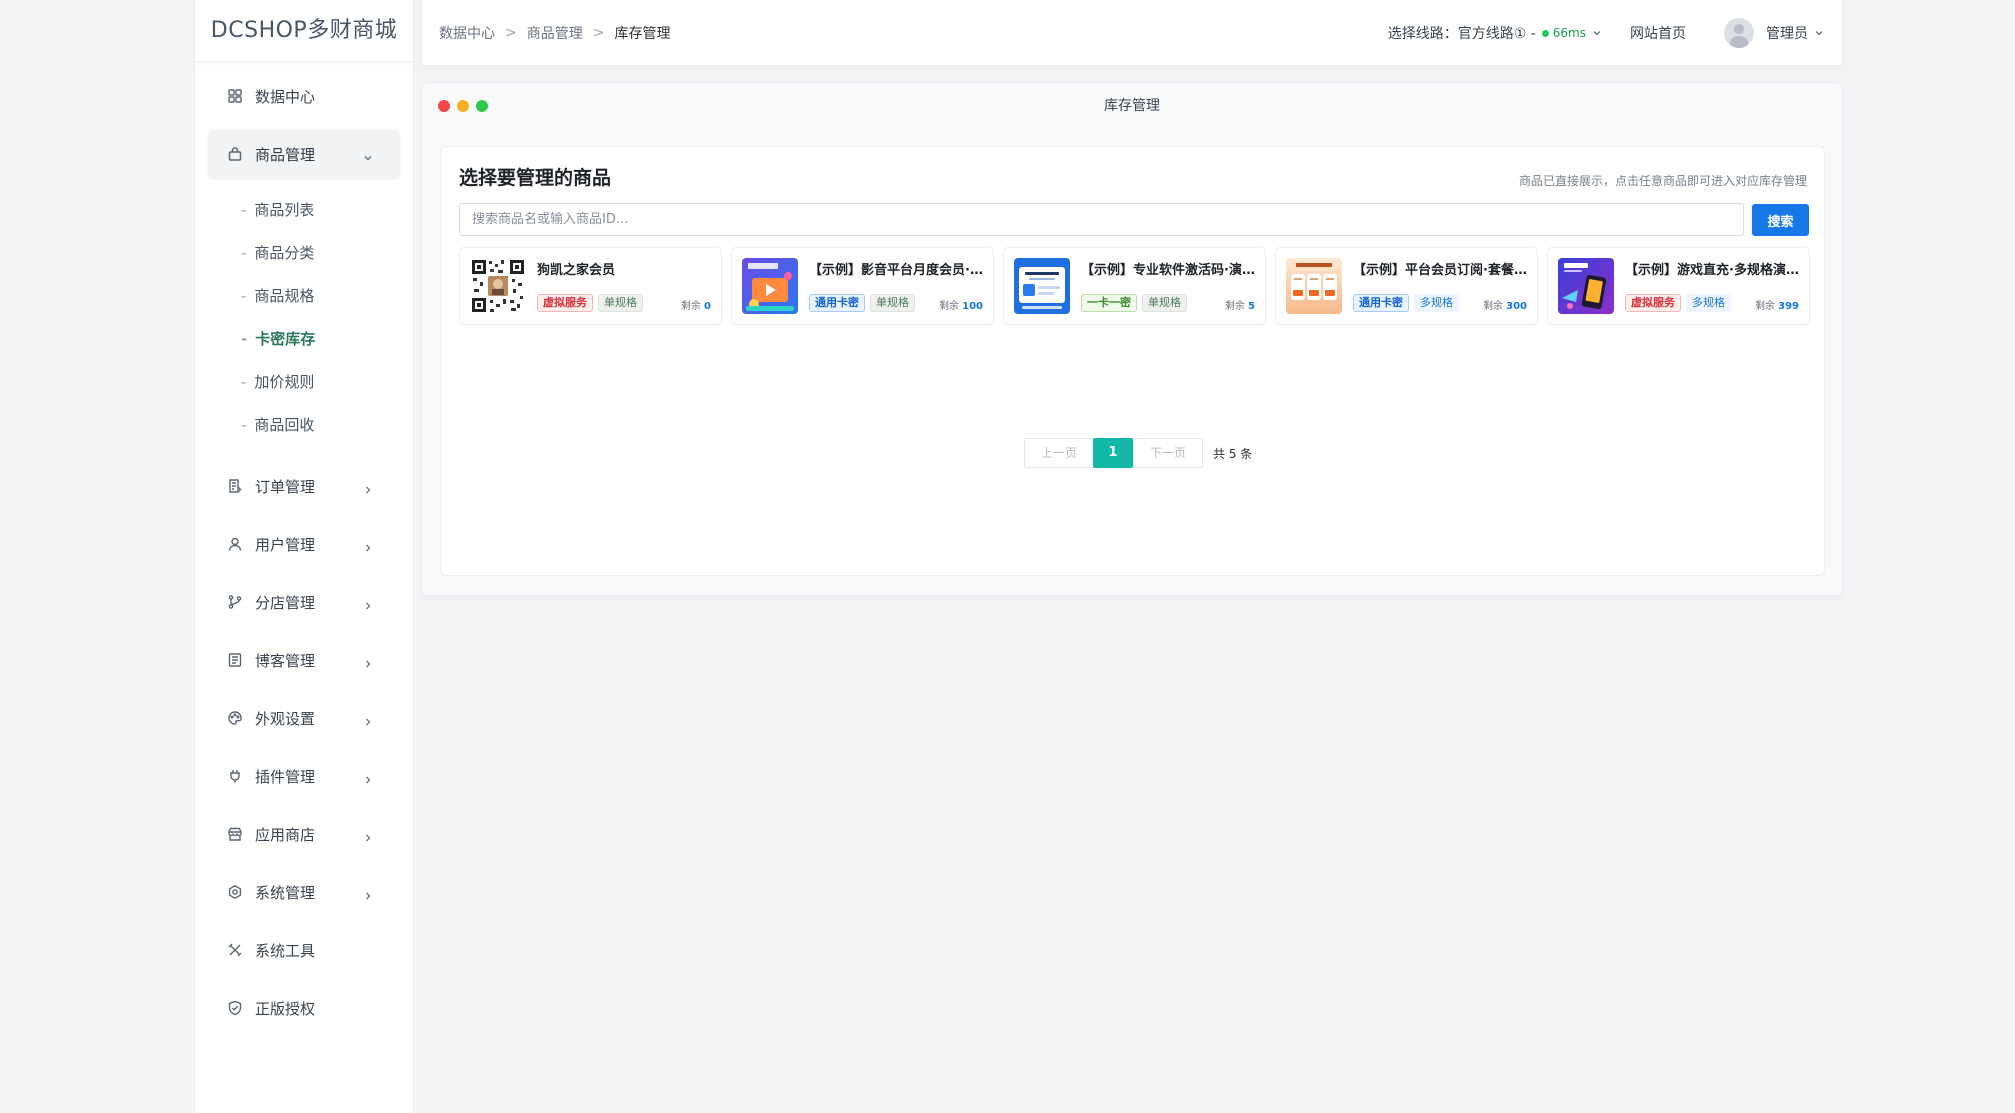  I want to click on submenu-item-card-inventory: - 卡密库存, so click(304, 338).